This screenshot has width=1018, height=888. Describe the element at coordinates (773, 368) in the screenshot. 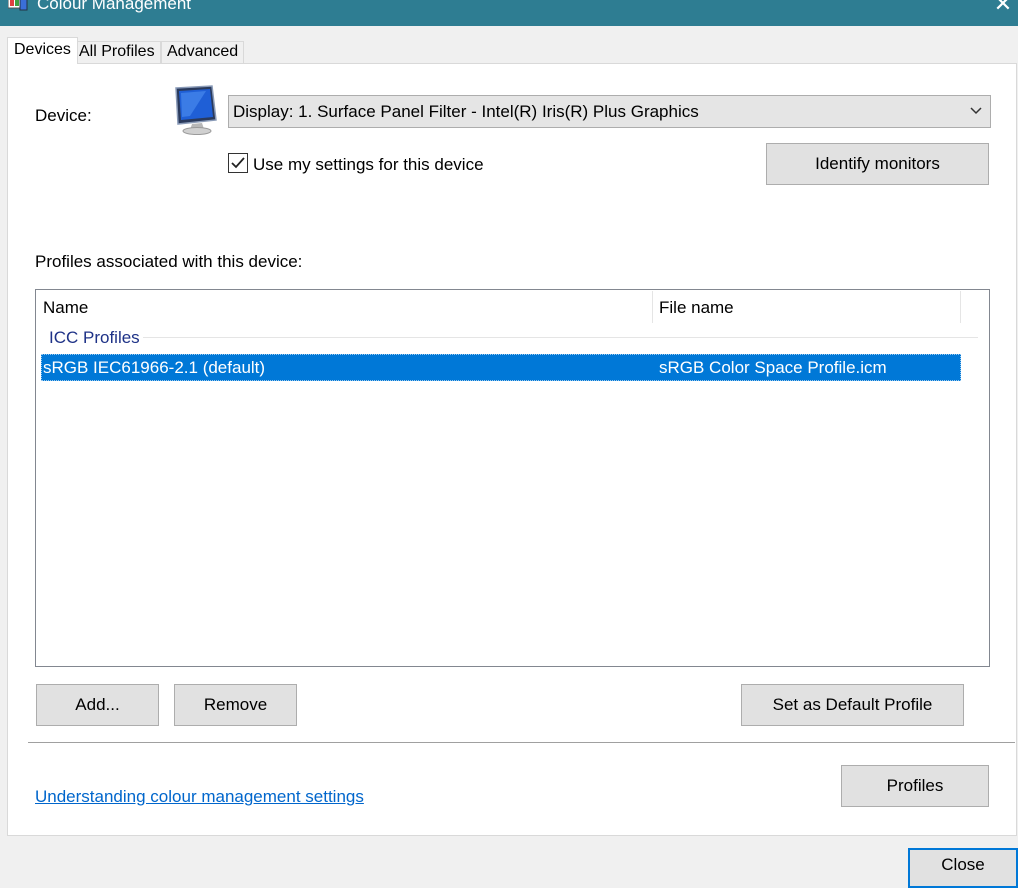

I see `list-item-file-name: sRGB Color Space Profile.icm` at that location.